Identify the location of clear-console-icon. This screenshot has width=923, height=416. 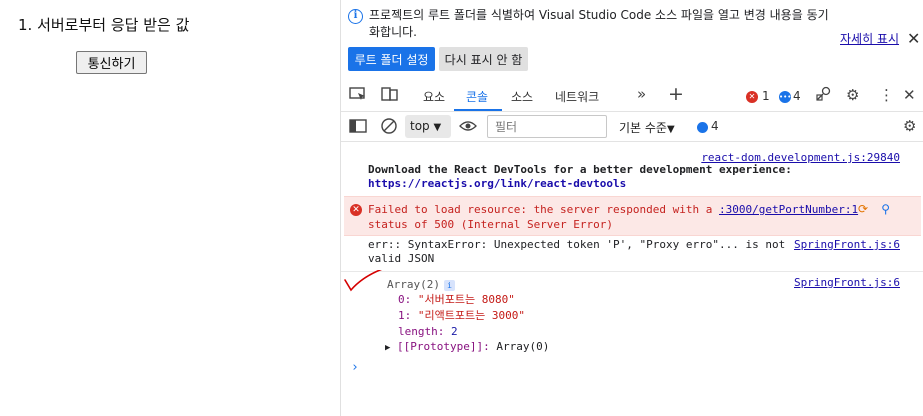
(389, 128).